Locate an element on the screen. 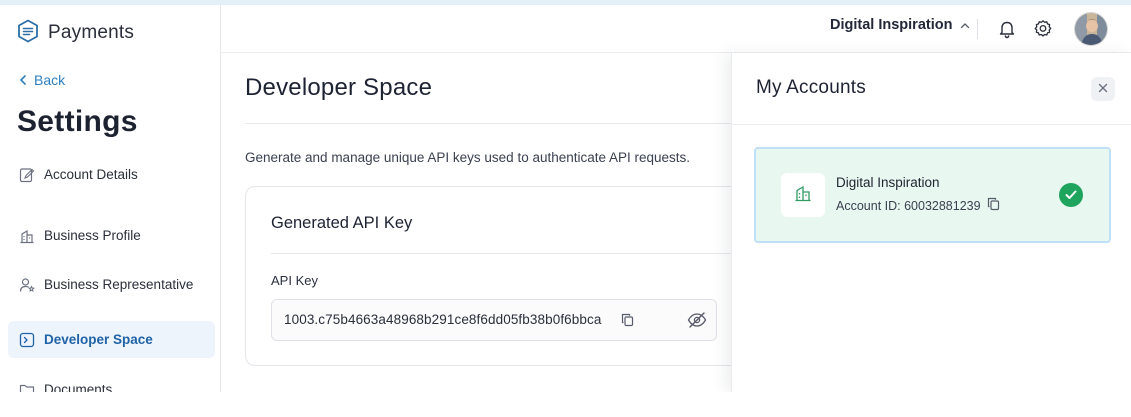 The height and width of the screenshot is (417, 1131). sidebar-item-business-representative: Business Representative is located at coordinates (111, 284).